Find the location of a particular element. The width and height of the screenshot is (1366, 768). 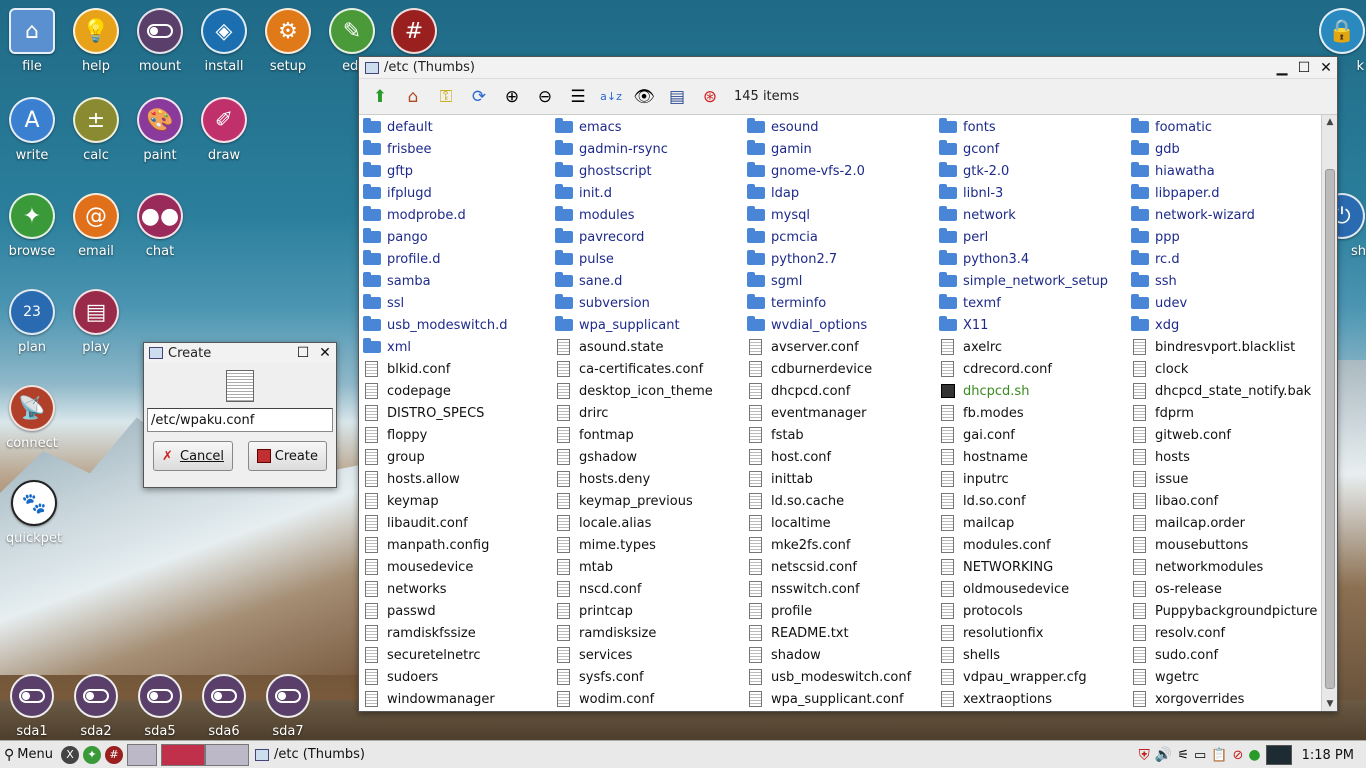

maximize-button: ☐ is located at coordinates (1304, 68).